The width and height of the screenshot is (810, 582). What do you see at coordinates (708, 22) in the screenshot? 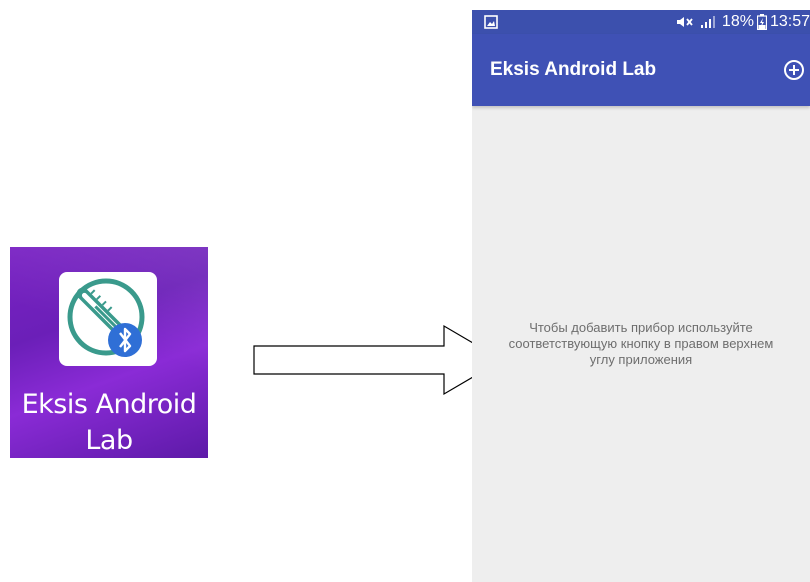
I see `signal-bars-icon` at bounding box center [708, 22].